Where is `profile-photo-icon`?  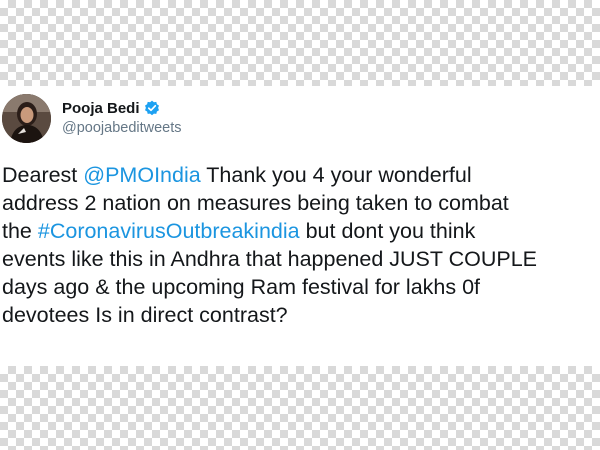 profile-photo-icon is located at coordinates (26, 118).